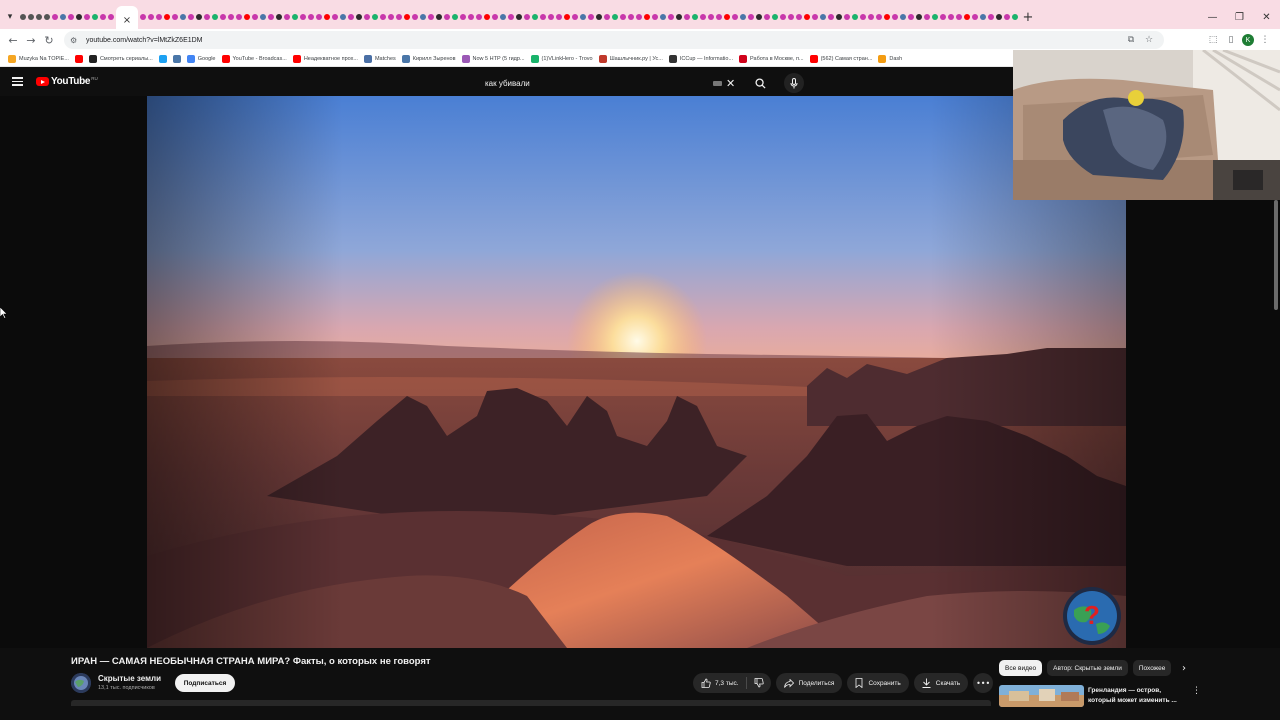  What do you see at coordinates (890, 58) in the screenshot?
I see `bookmark-item: Dash` at bounding box center [890, 58].